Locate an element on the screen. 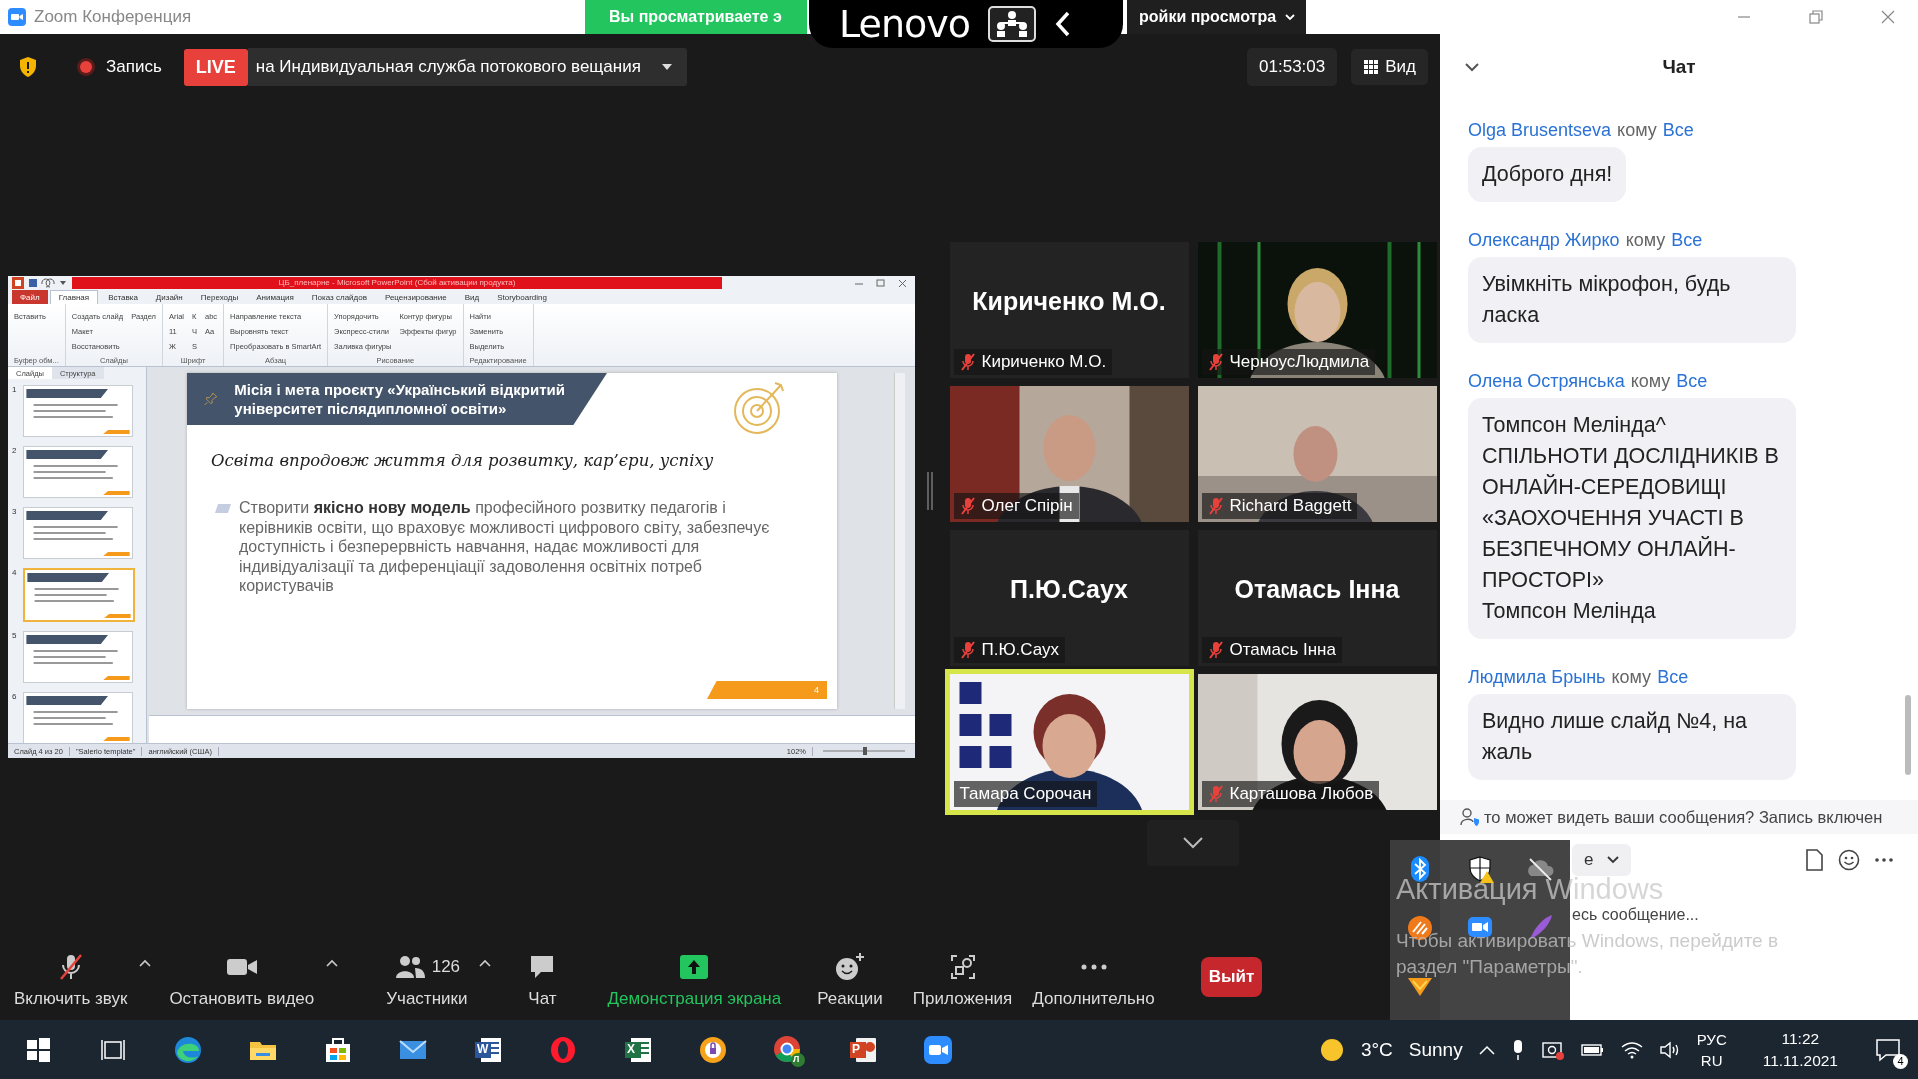  toolbar-button: Реакции is located at coordinates (850, 980).